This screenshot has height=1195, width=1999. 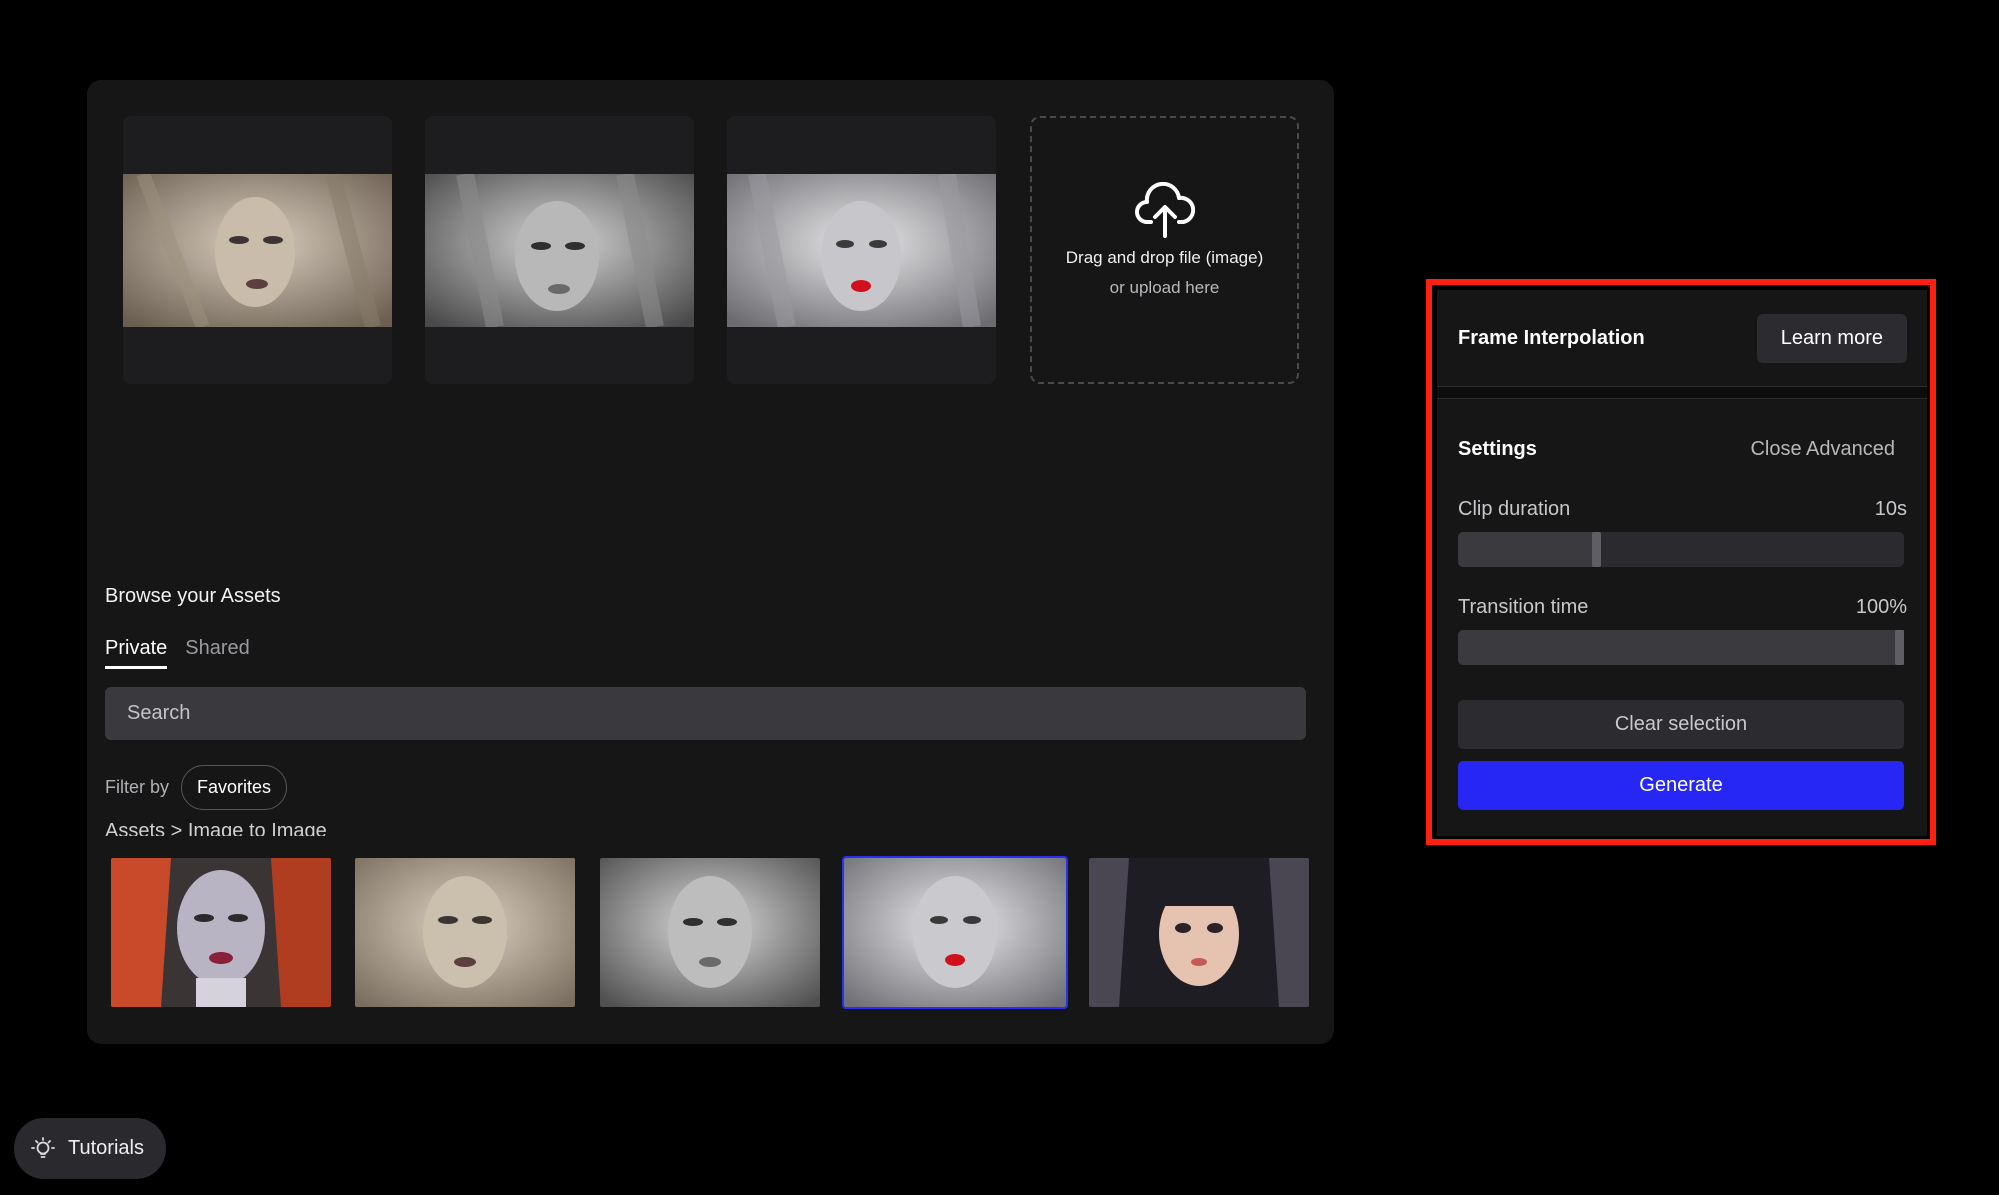 I want to click on learn-more-button: Learn more, so click(x=1831, y=338).